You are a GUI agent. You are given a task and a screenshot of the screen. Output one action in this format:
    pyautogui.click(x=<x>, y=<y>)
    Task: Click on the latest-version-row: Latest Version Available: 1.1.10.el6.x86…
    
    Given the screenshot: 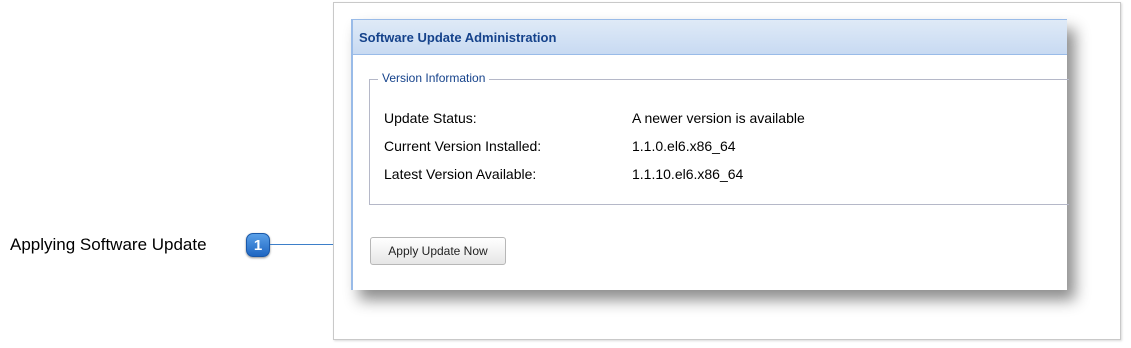 What is the action you would take?
    pyautogui.click(x=563, y=174)
    